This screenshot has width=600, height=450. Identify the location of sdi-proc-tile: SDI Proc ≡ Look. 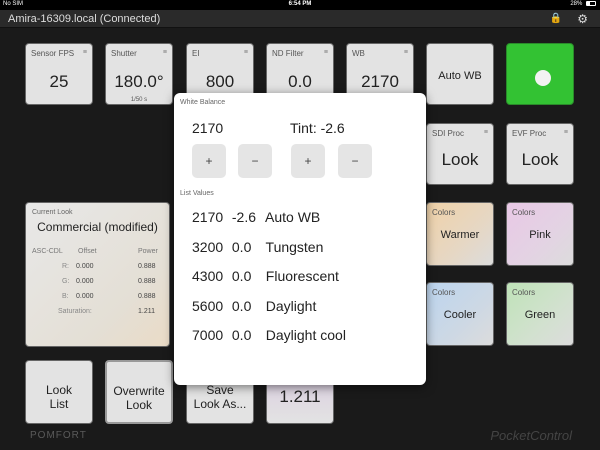
(460, 154).